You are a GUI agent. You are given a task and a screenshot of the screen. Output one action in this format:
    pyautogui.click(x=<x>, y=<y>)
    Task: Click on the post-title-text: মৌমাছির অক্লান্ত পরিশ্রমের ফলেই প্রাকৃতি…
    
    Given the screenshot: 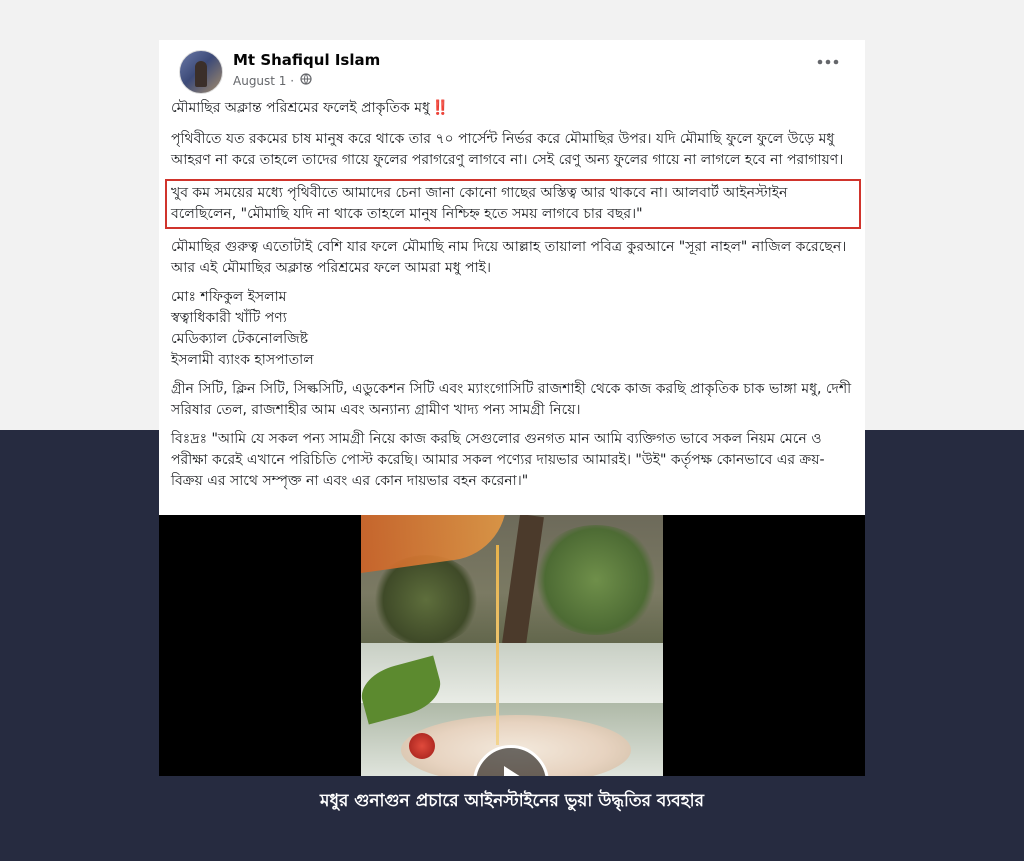 What is the action you would take?
    pyautogui.click(x=300, y=108)
    